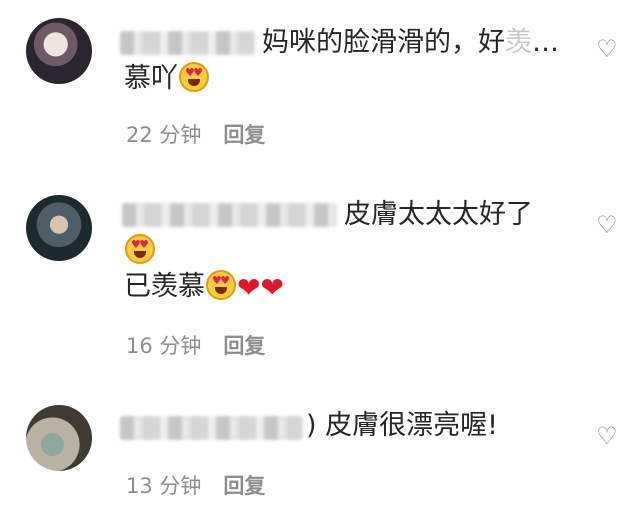 The image size is (641, 511). I want to click on comment-time: 16 分钟, so click(164, 346).